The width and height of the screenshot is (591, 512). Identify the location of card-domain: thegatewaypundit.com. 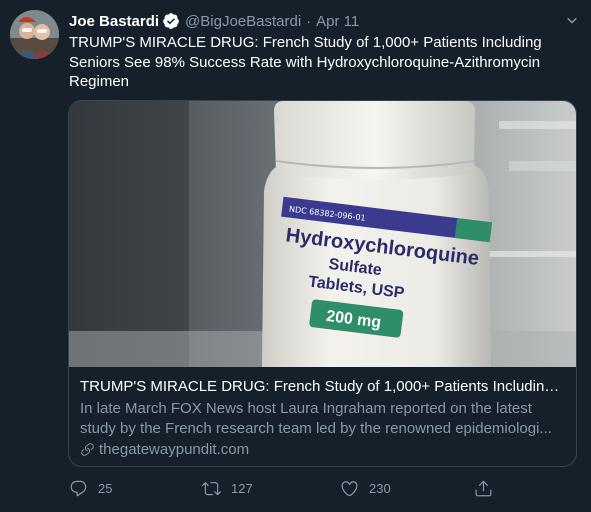
(322, 449).